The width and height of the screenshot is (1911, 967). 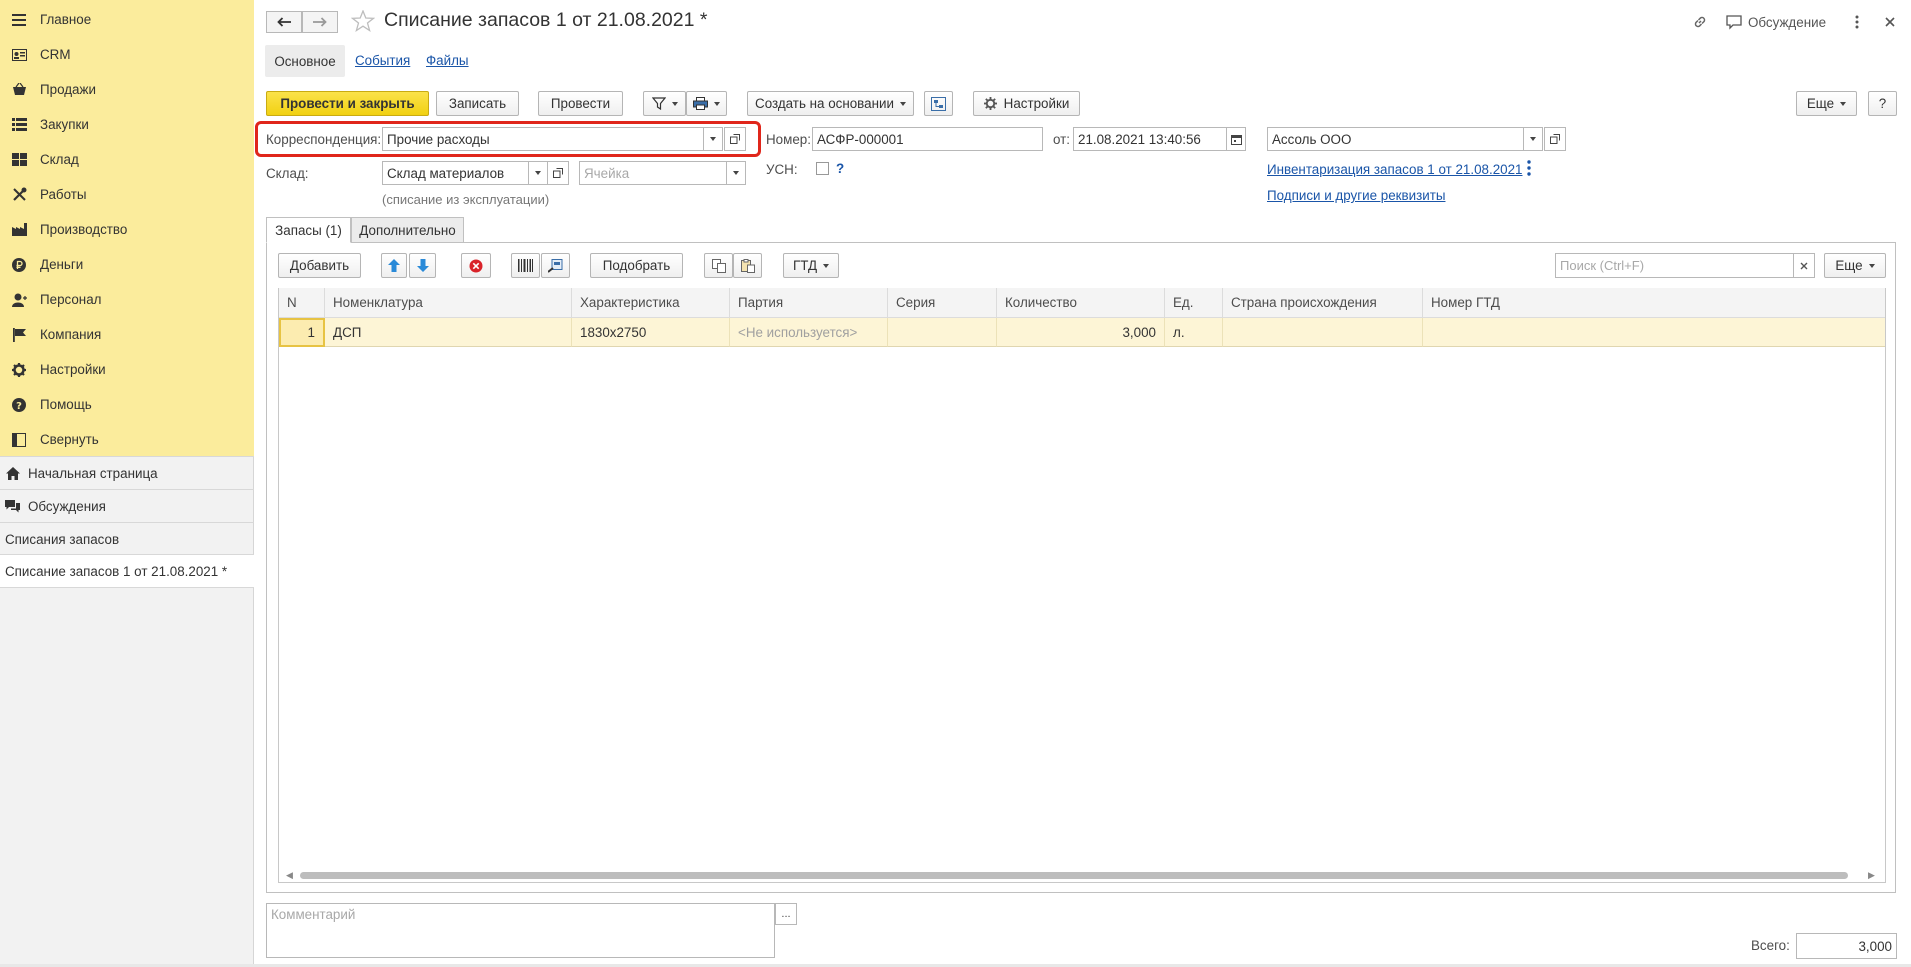 What do you see at coordinates (942, 303) in the screenshot?
I see `column-header-series: Серия` at bounding box center [942, 303].